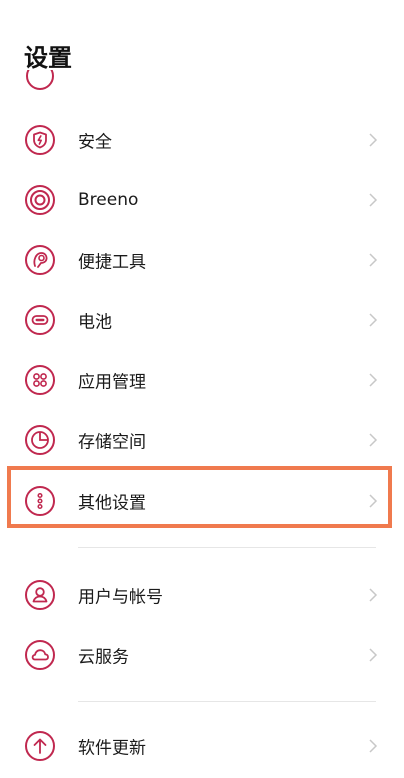  I want to click on pie-chart-icon, so click(40, 440).